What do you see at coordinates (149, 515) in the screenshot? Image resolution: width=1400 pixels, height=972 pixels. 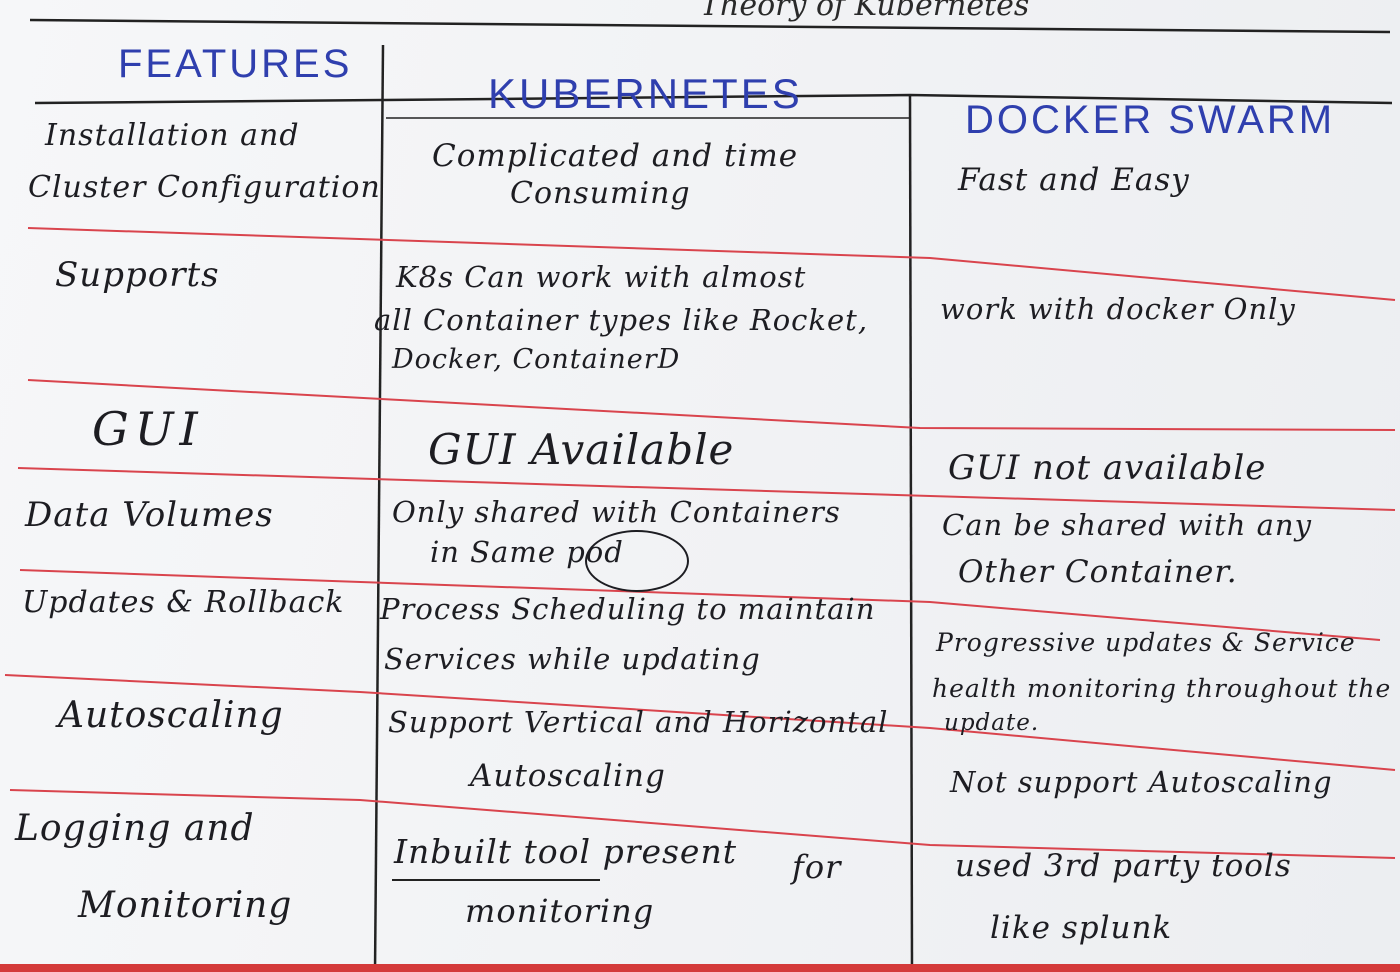 I see `row4-feature: Data Volumes` at bounding box center [149, 515].